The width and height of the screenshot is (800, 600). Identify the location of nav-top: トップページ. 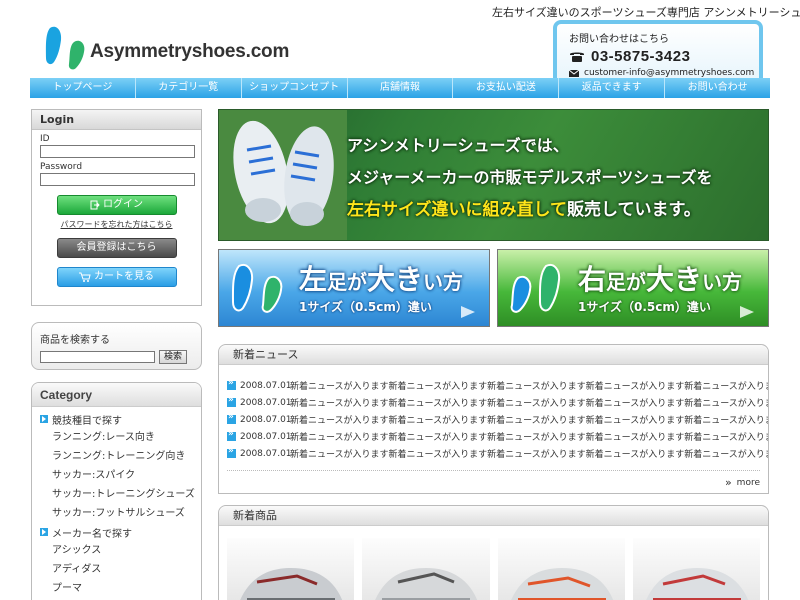
(83, 88).